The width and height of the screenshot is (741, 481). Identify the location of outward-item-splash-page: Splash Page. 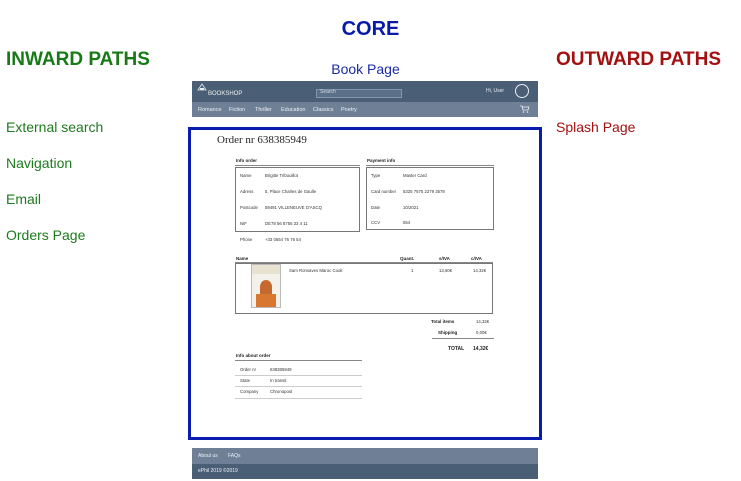
(596, 127).